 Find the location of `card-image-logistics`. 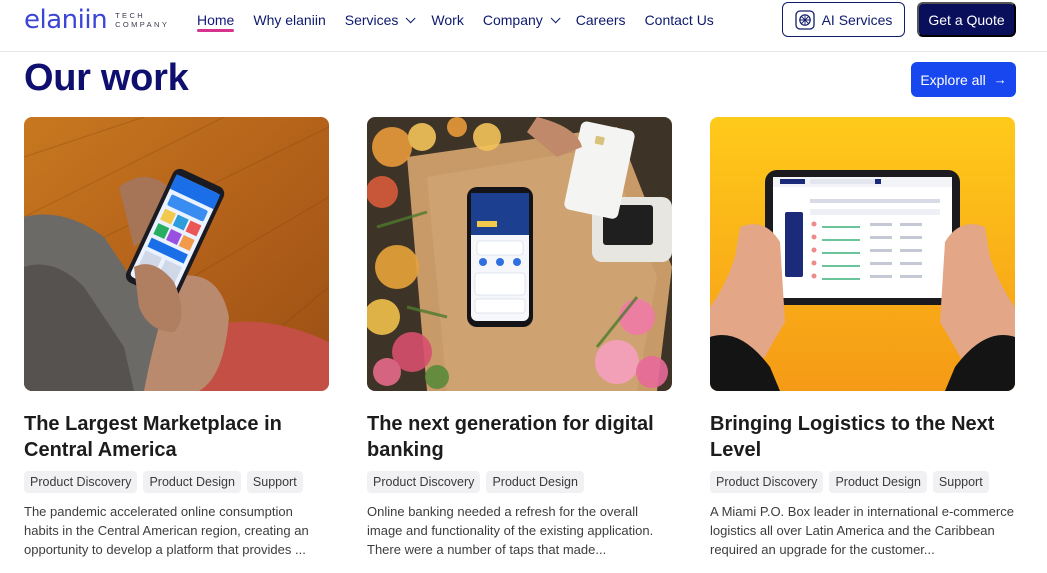

card-image-logistics is located at coordinates (862, 254).